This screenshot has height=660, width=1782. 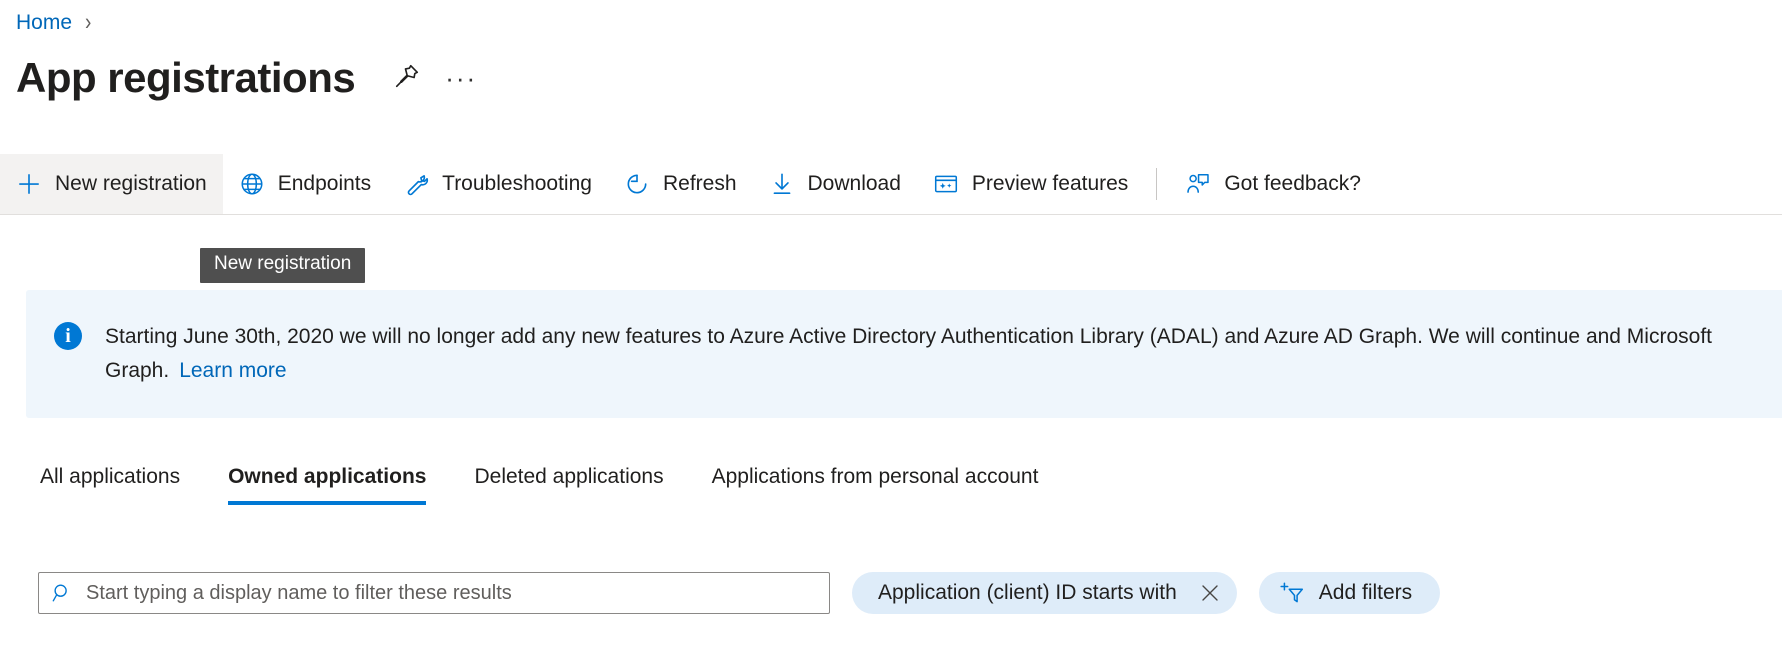 I want to click on search-input, so click(x=451, y=593).